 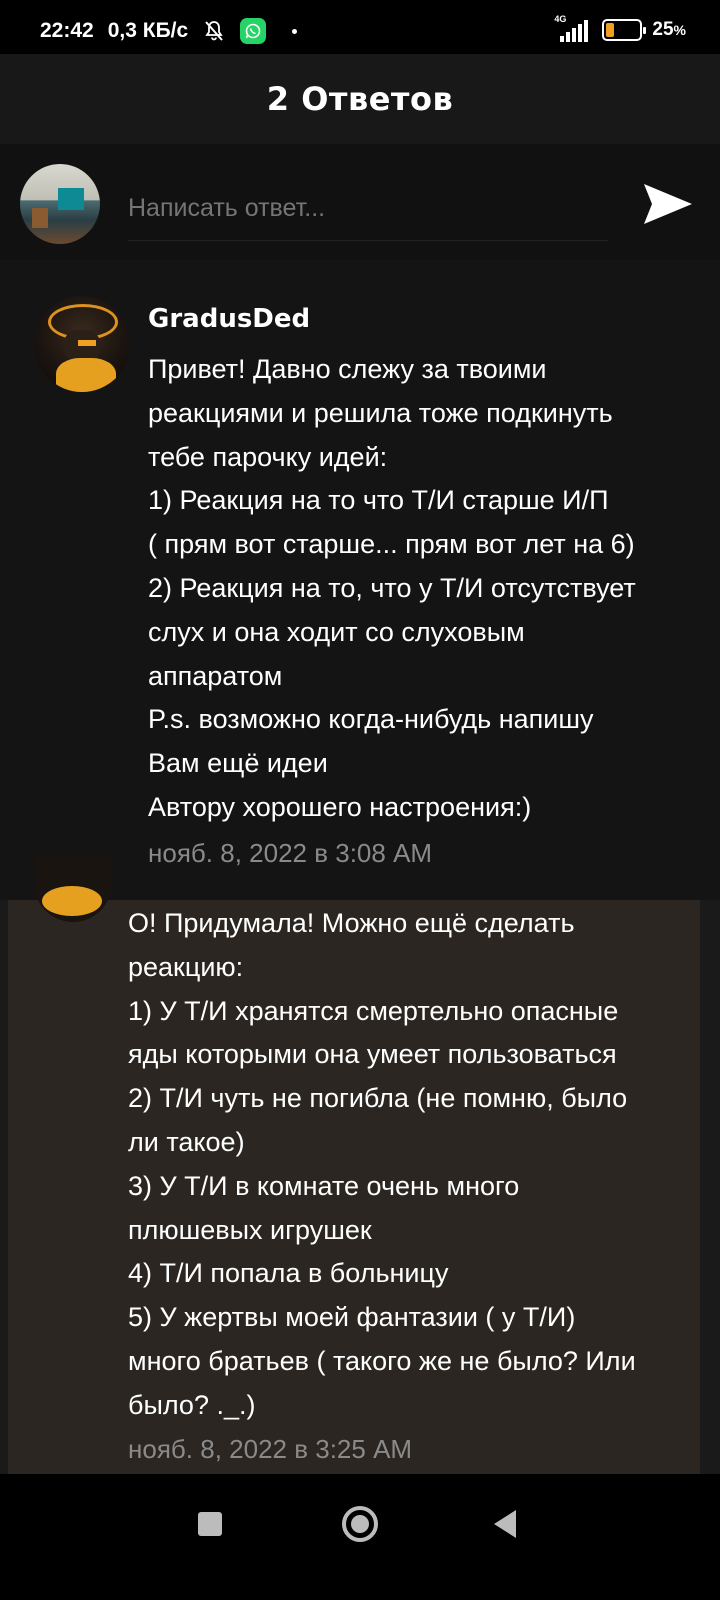 I want to click on battery-percent: 25%, so click(x=669, y=29).